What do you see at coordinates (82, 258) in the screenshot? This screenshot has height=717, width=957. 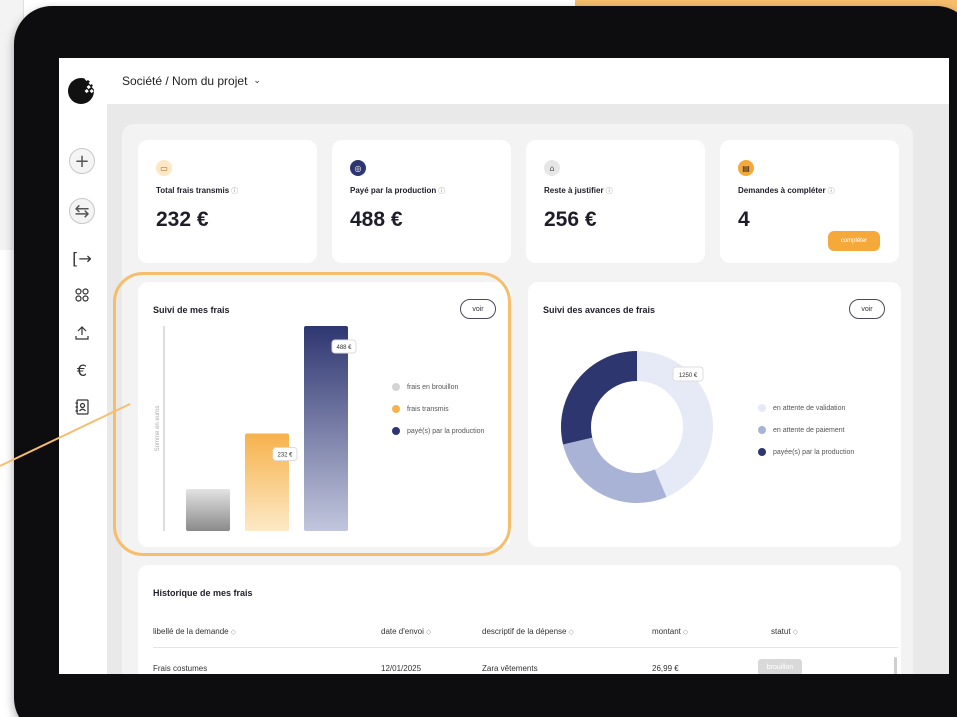 I see `logout-icon: [→` at bounding box center [82, 258].